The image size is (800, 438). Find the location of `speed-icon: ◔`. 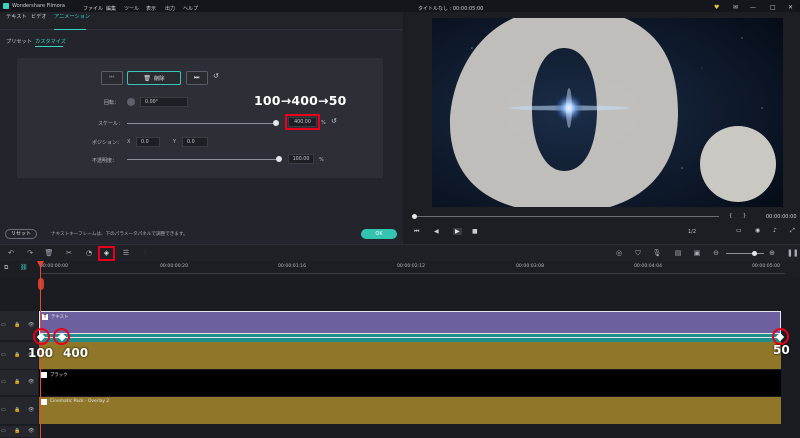

speed-icon: ◔ is located at coordinates (89, 253).